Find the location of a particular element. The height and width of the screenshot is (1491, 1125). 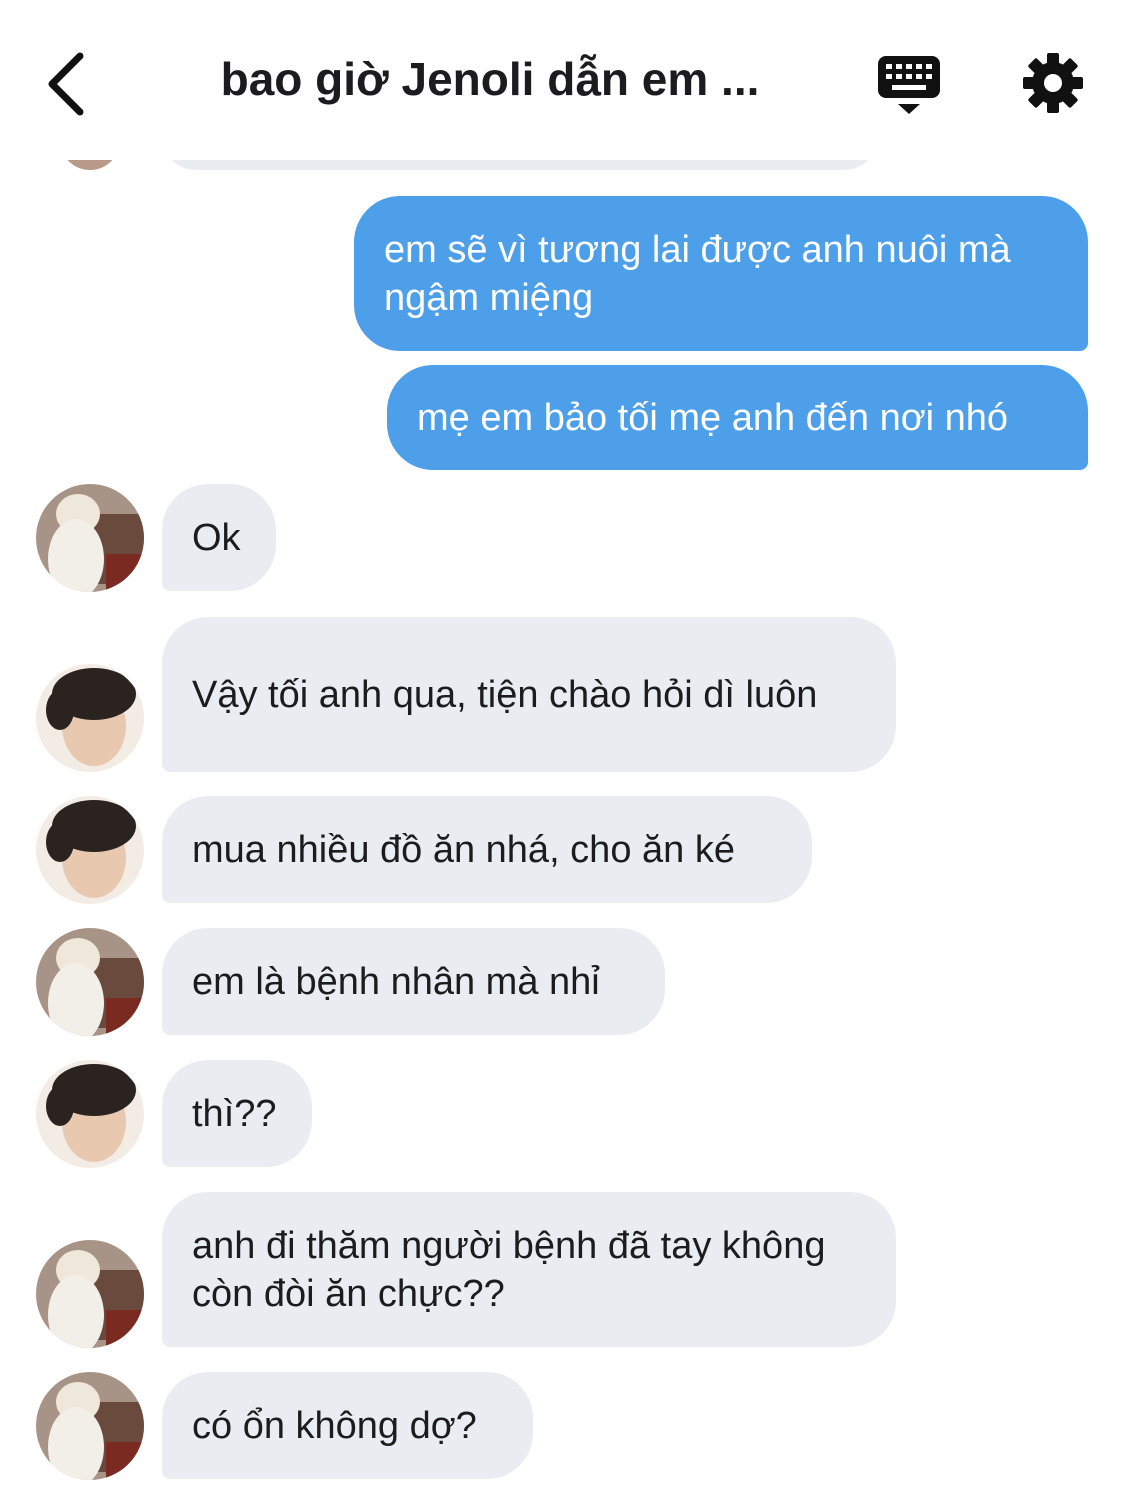

gear-icon is located at coordinates (1053, 83).